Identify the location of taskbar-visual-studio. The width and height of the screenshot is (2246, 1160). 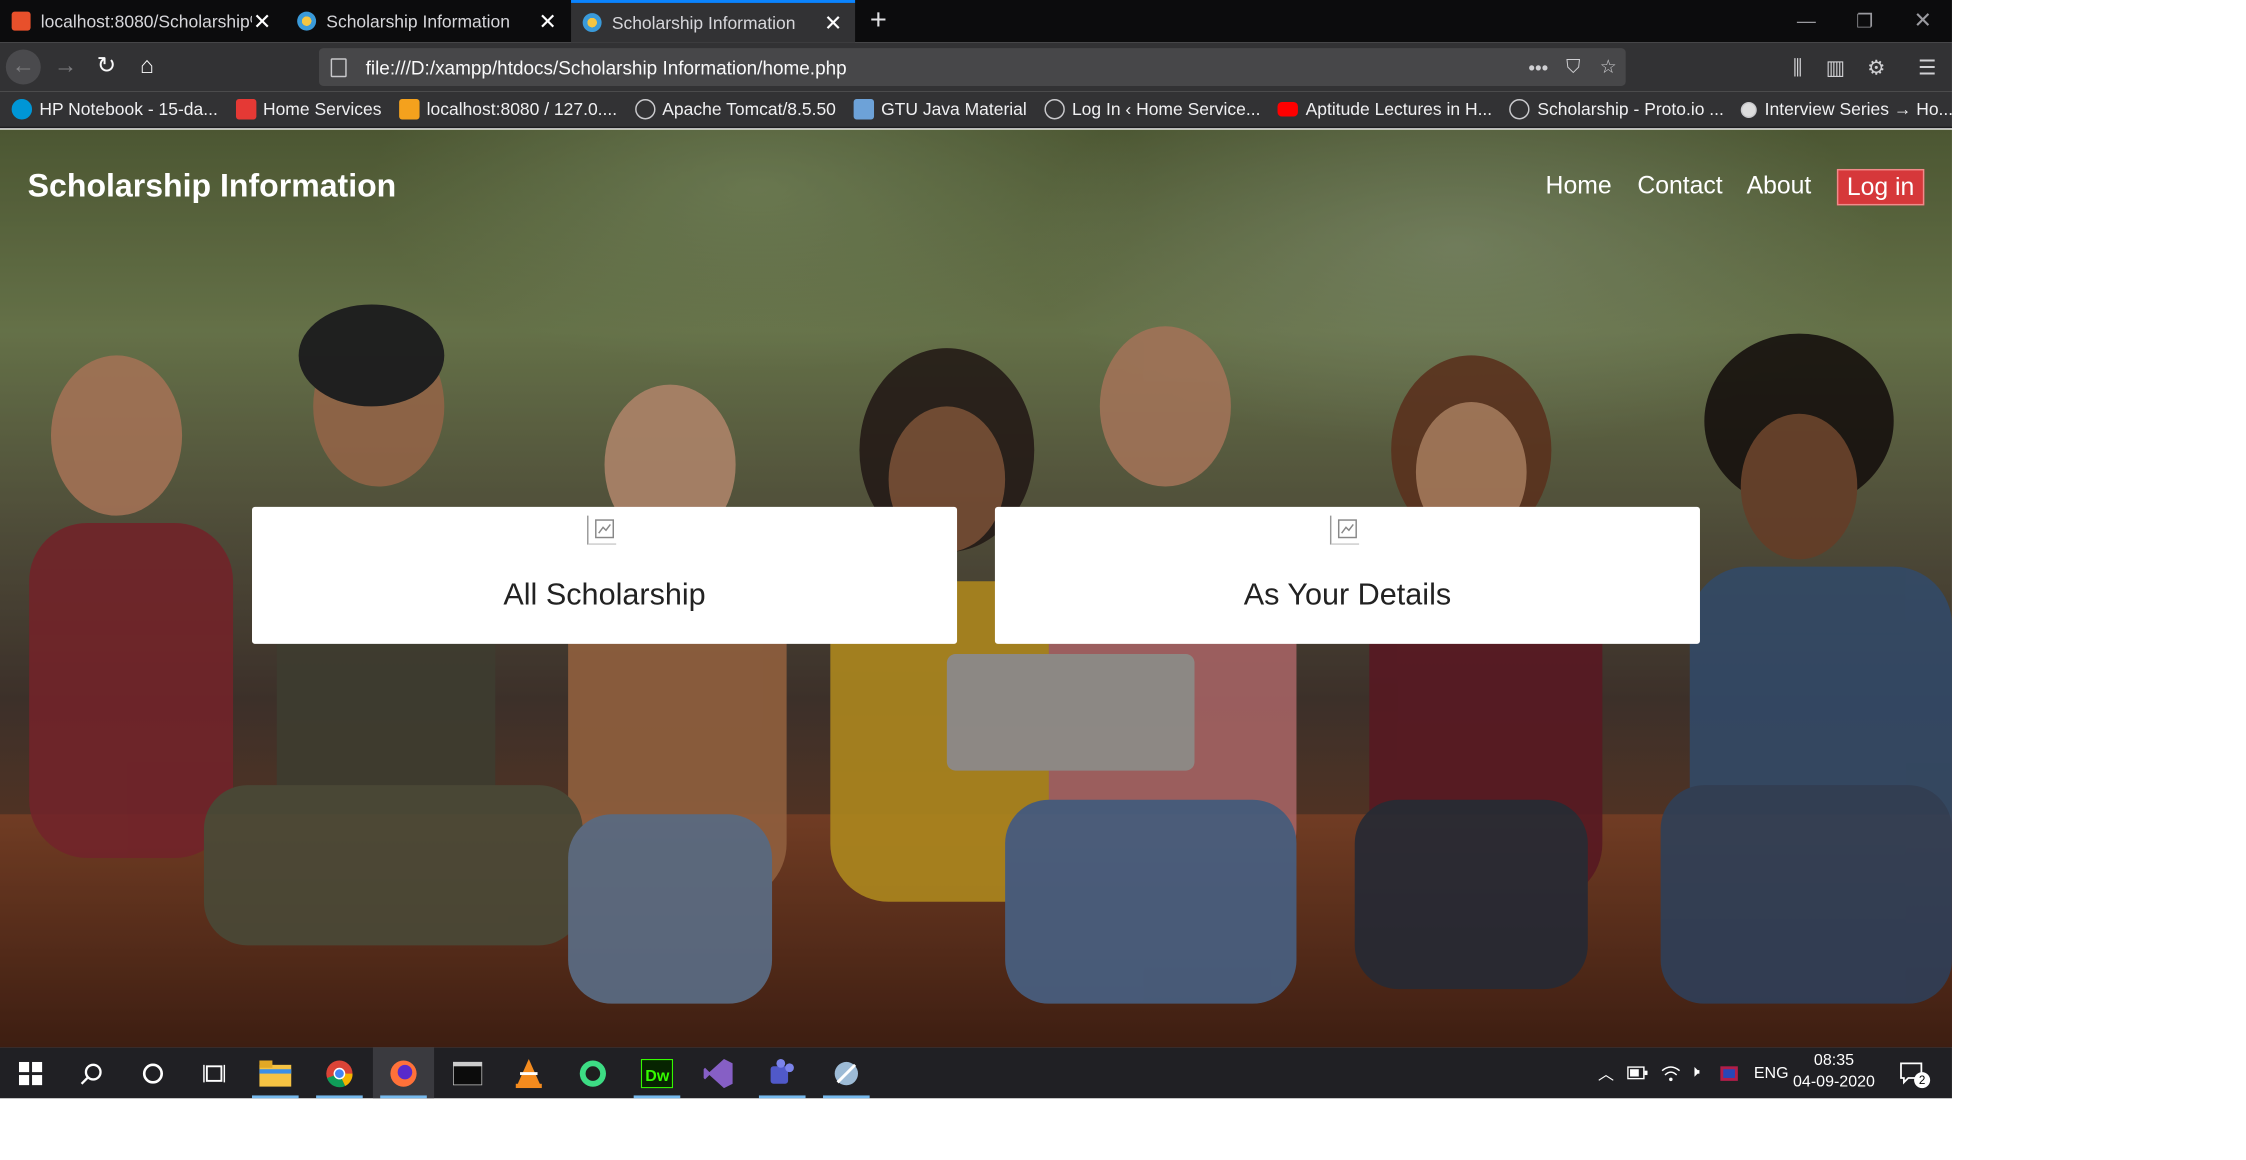
(718, 1072).